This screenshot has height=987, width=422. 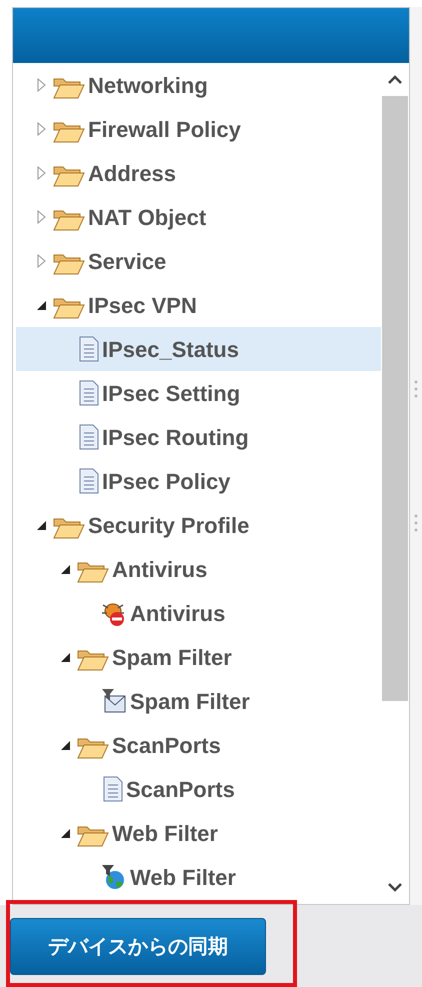 I want to click on tree-item: Networking, so click(x=198, y=85).